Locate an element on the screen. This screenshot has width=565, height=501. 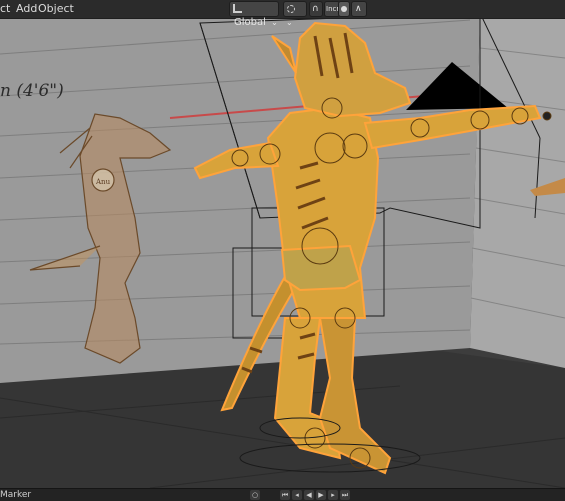
viewport-header: ct Add Object Global ⌄ ⌄ ∩ Incr ∧ is located at coordinates (282, 14).